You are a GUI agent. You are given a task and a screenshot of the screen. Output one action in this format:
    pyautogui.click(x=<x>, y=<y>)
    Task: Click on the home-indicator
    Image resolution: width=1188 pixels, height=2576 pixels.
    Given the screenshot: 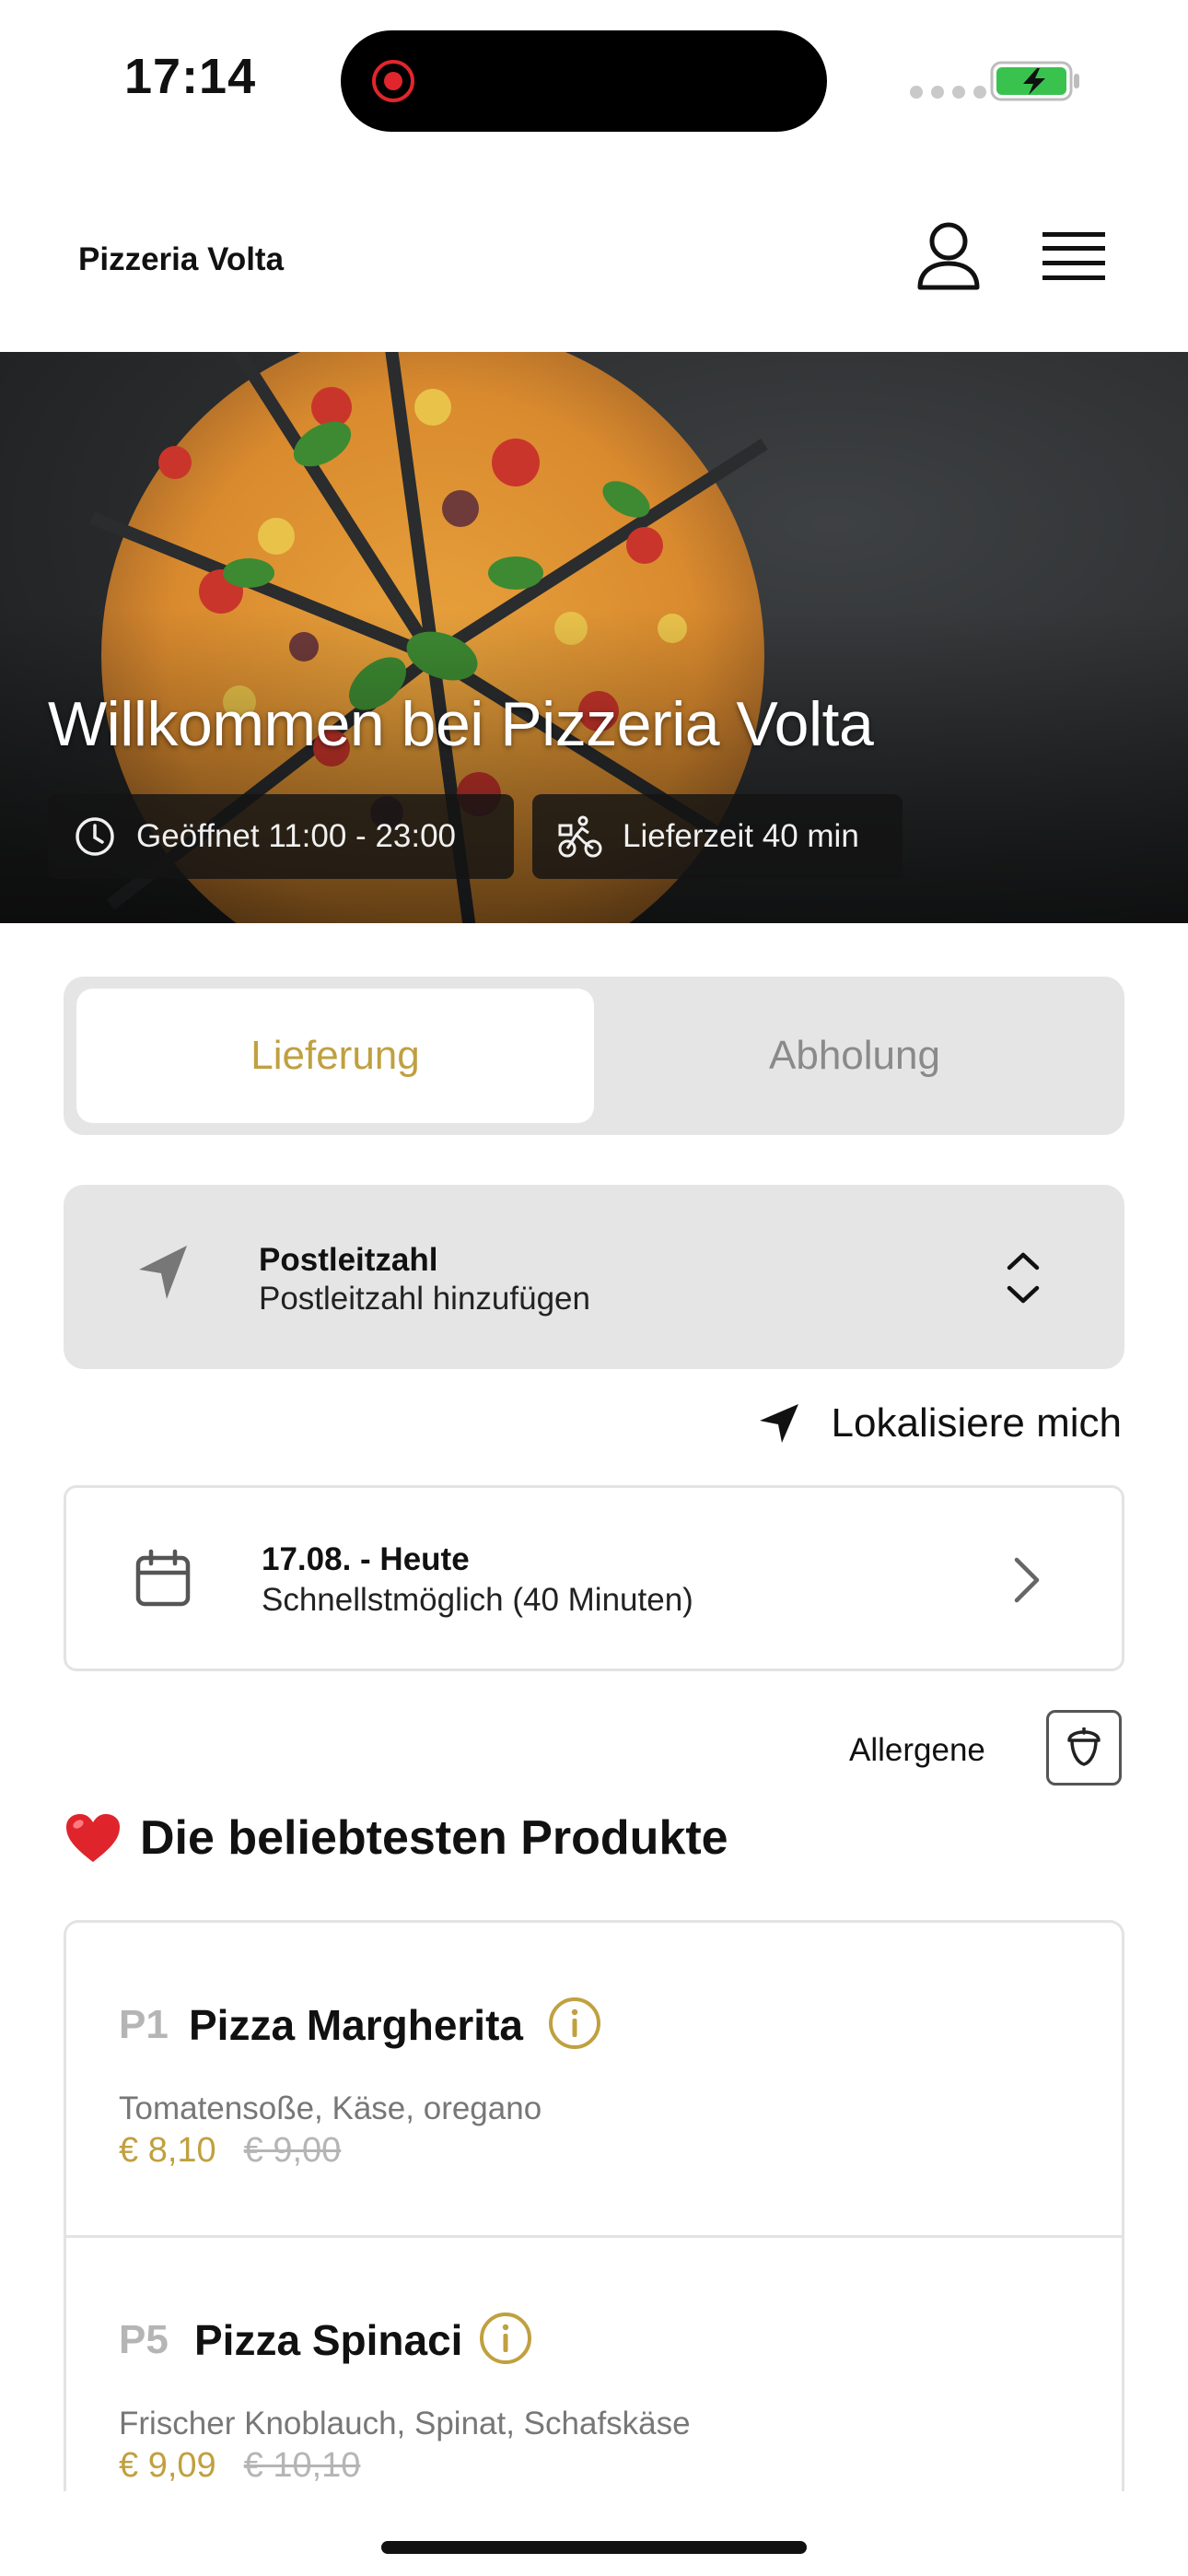 What is the action you would take?
    pyautogui.click(x=594, y=2547)
    